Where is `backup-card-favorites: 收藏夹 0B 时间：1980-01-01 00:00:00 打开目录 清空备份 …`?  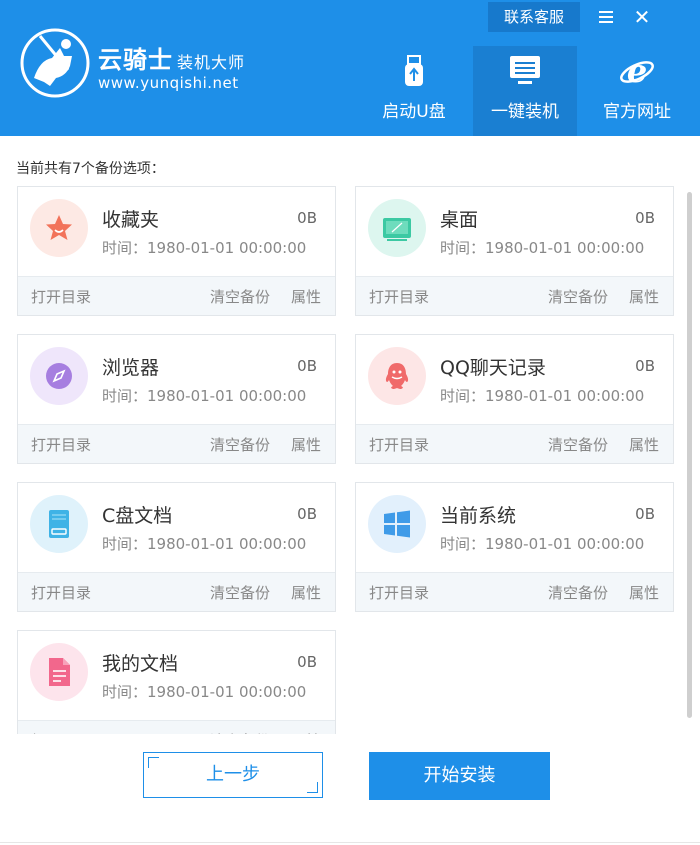
backup-card-favorites: 收藏夹 0B 时间：1980-01-01 00:00:00 打开目录 清空备份 … is located at coordinates (176, 251).